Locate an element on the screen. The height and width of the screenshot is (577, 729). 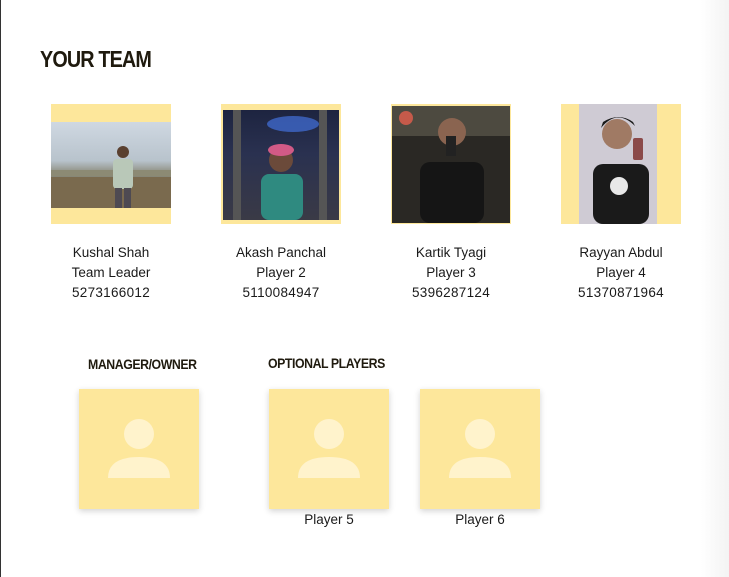
player-card-1: Kushal Shah Team Leader 5273166012 is located at coordinates (111, 203).